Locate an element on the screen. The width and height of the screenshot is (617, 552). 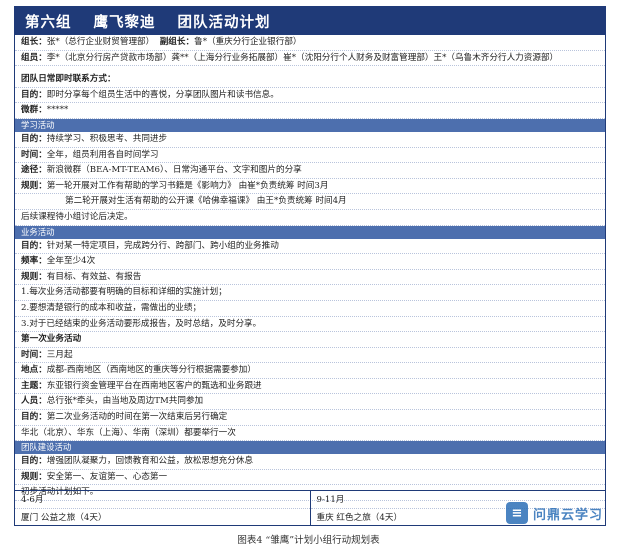
logo-text: 问鼎云学习 is located at coordinates (567, 515).